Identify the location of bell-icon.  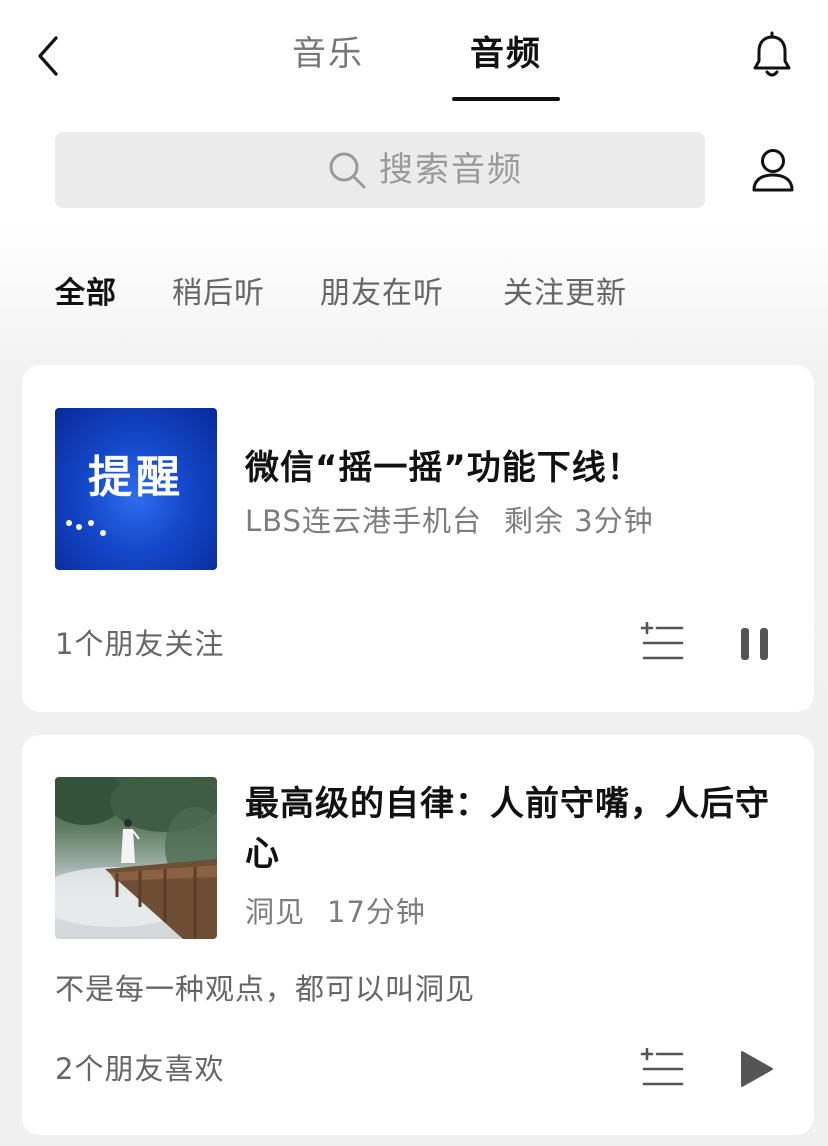
(772, 54).